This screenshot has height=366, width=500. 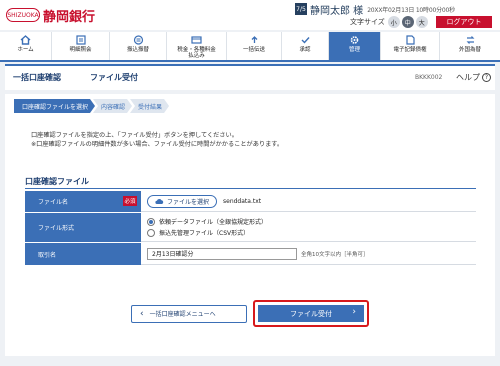 What do you see at coordinates (83, 254) in the screenshot?
I see `remarks-label: 取引名` at bounding box center [83, 254].